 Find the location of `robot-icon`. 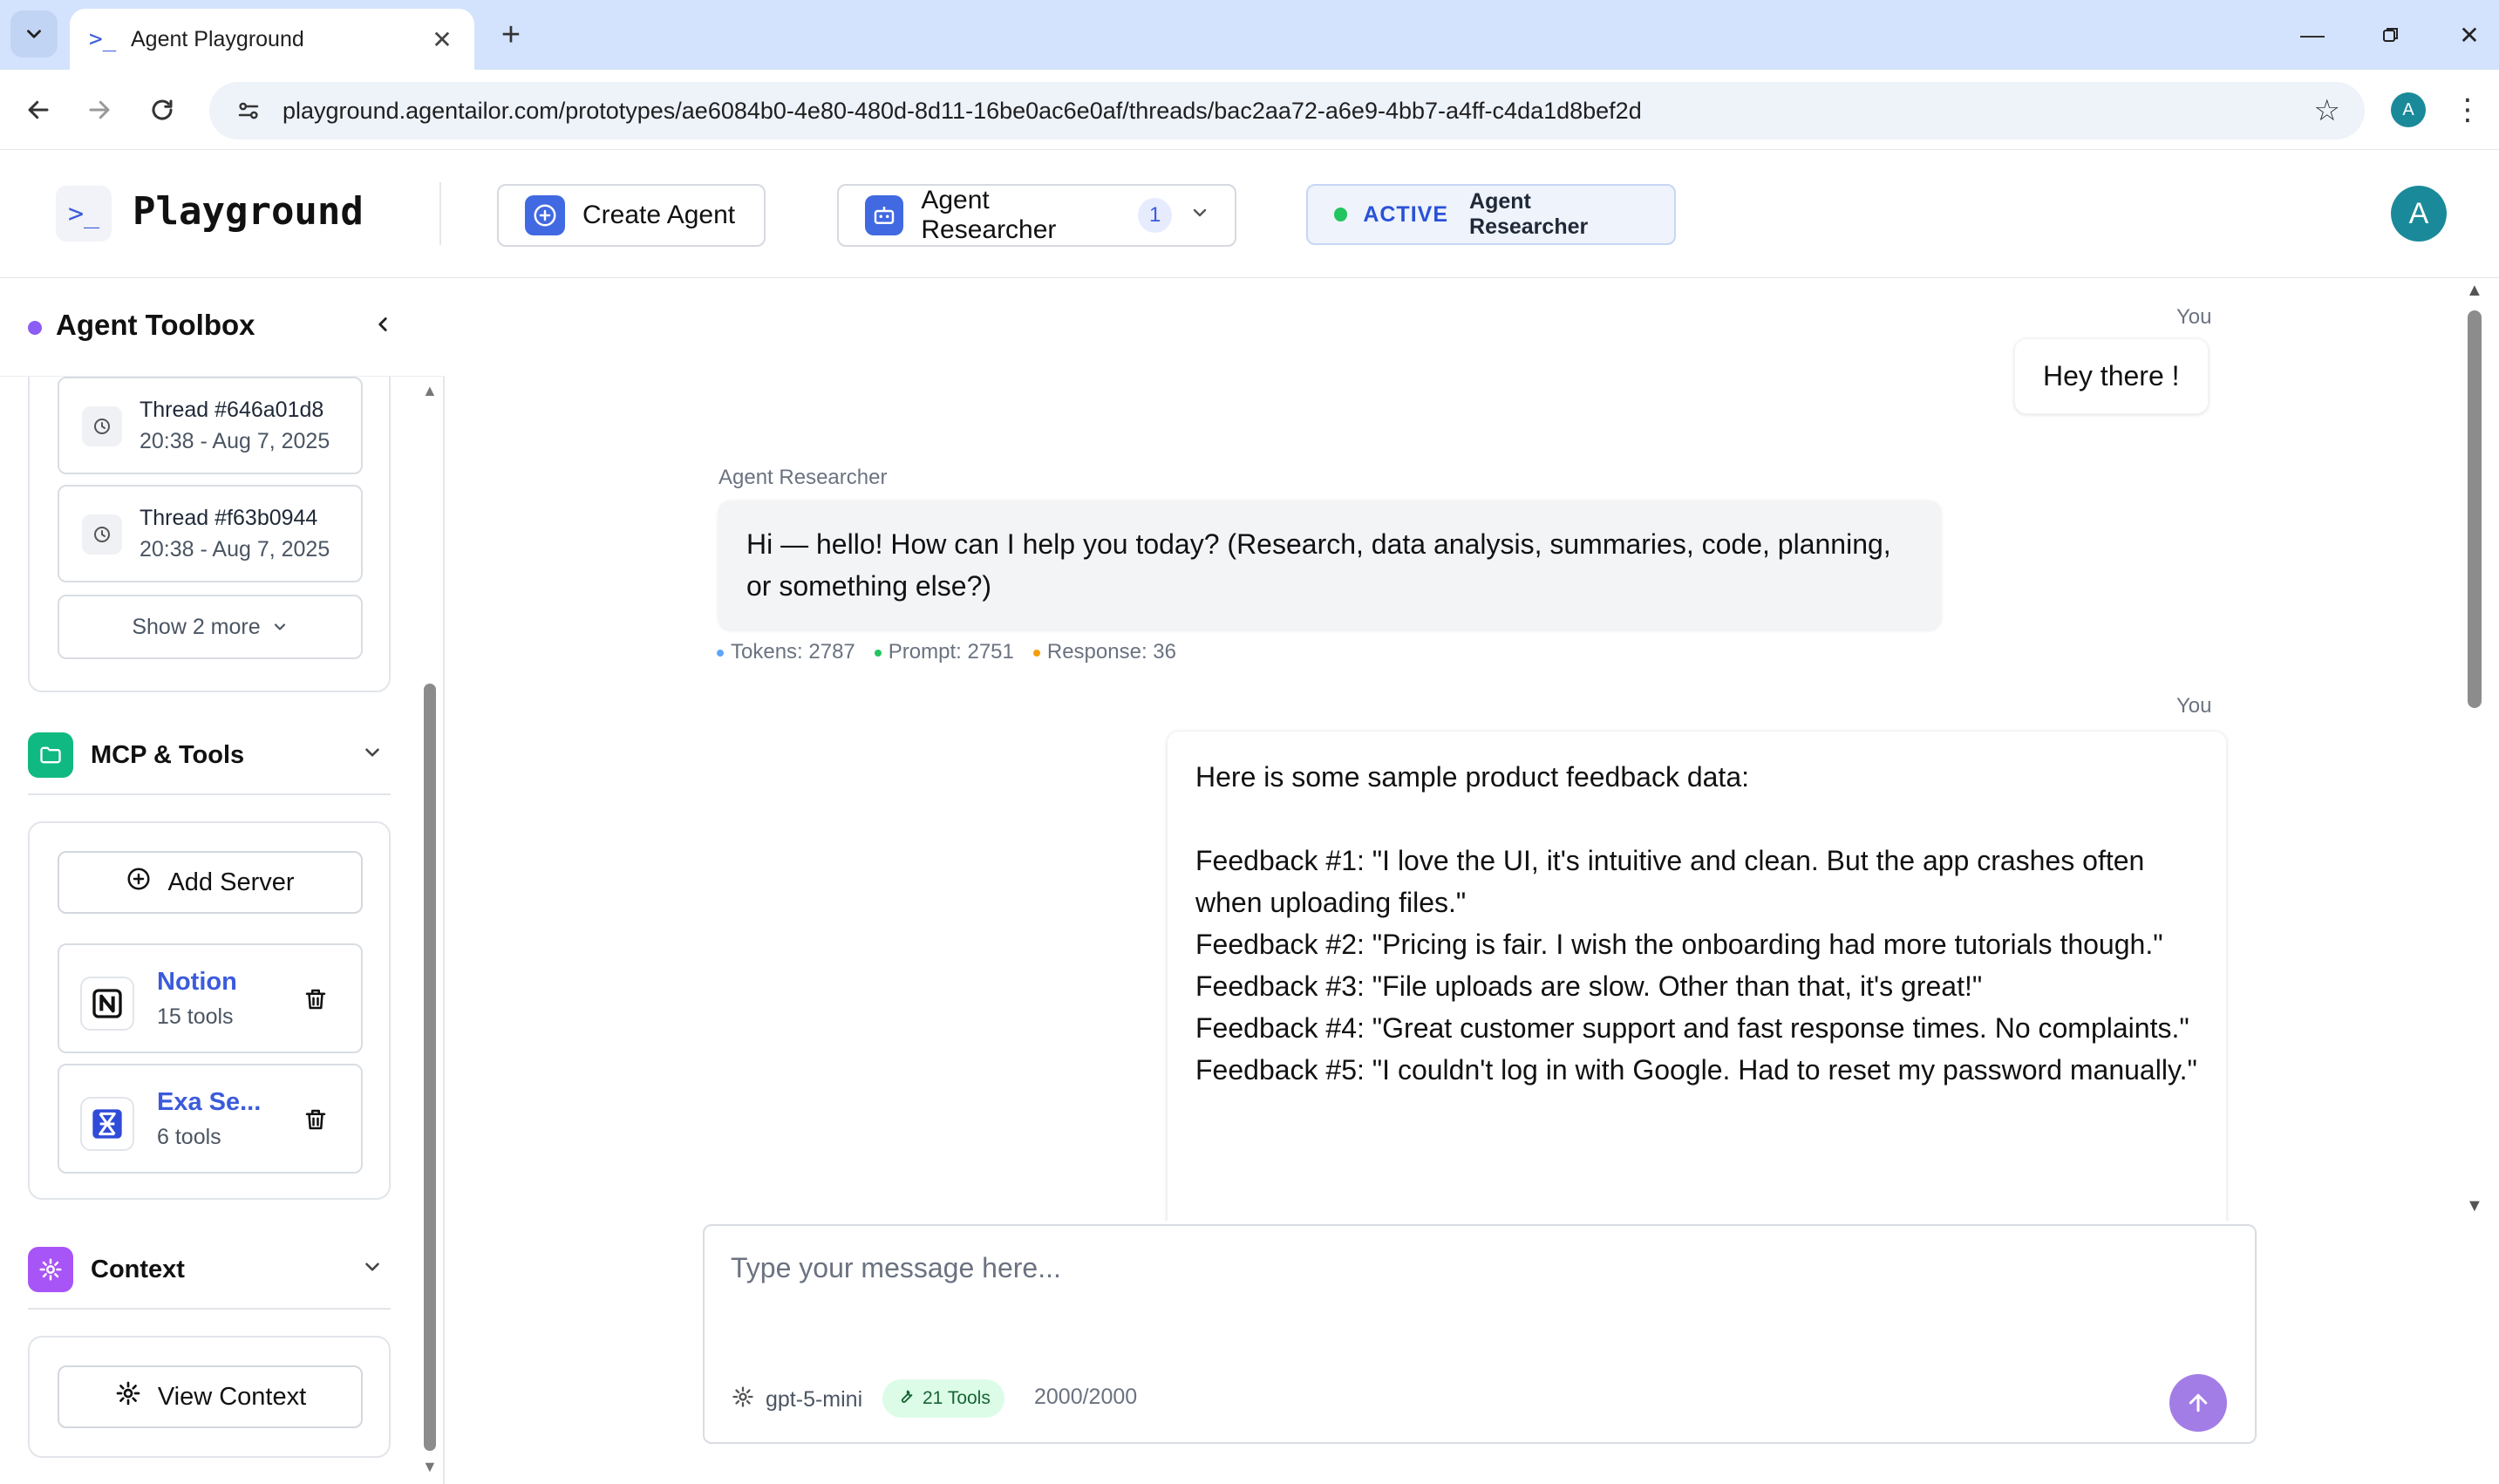

robot-icon is located at coordinates (884, 215).